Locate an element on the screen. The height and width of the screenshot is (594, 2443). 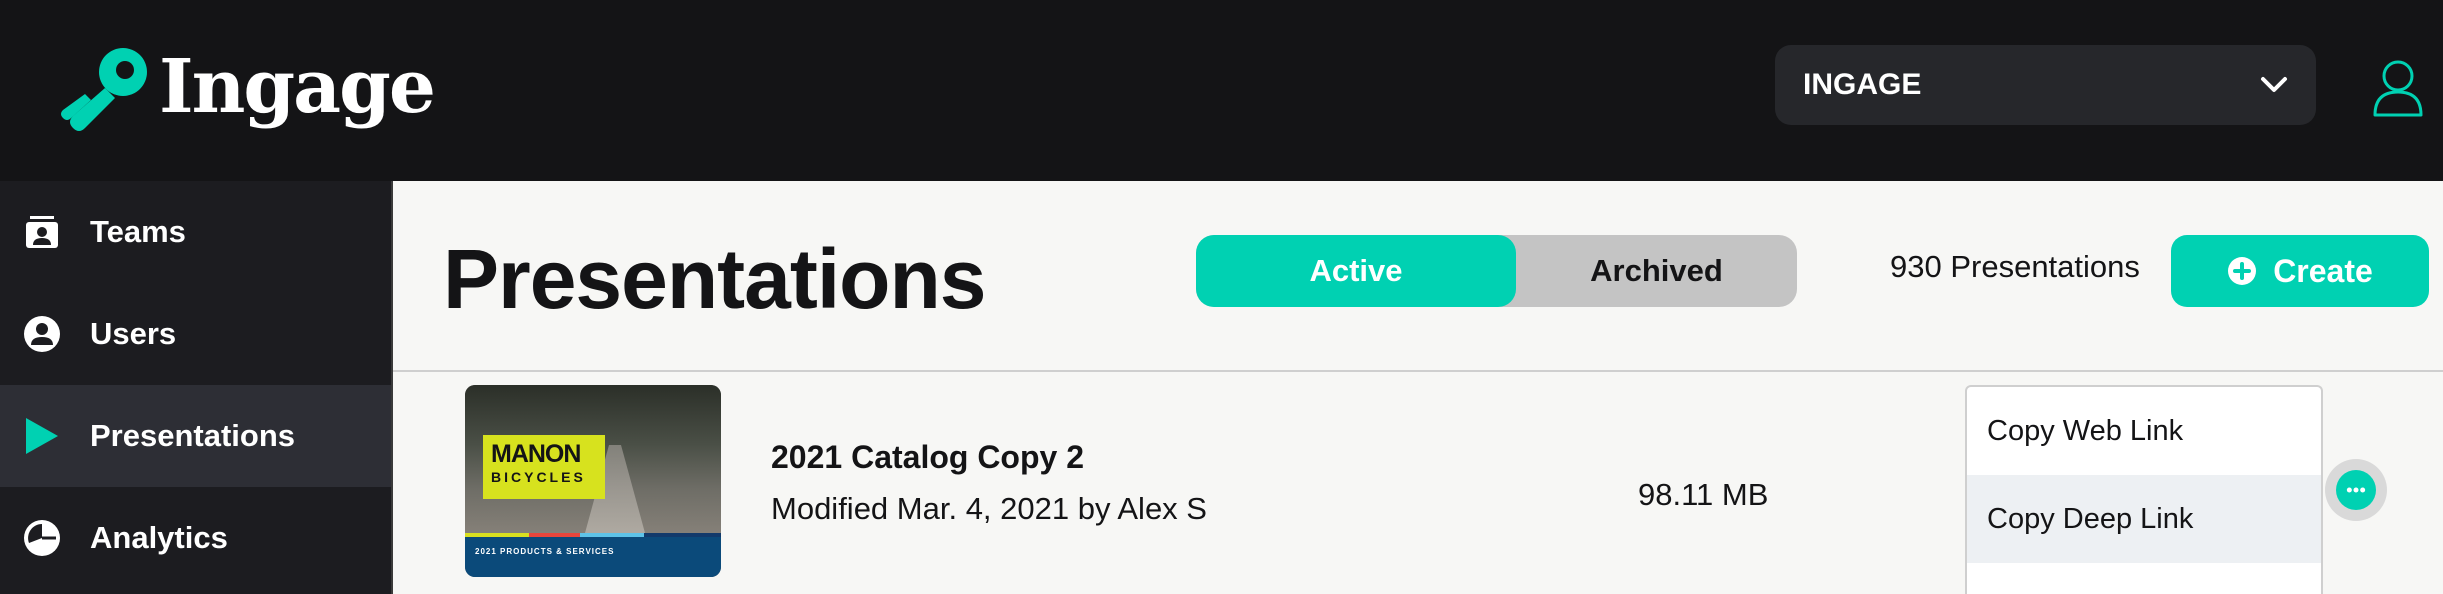
more-options-button is located at coordinates (2356, 490).